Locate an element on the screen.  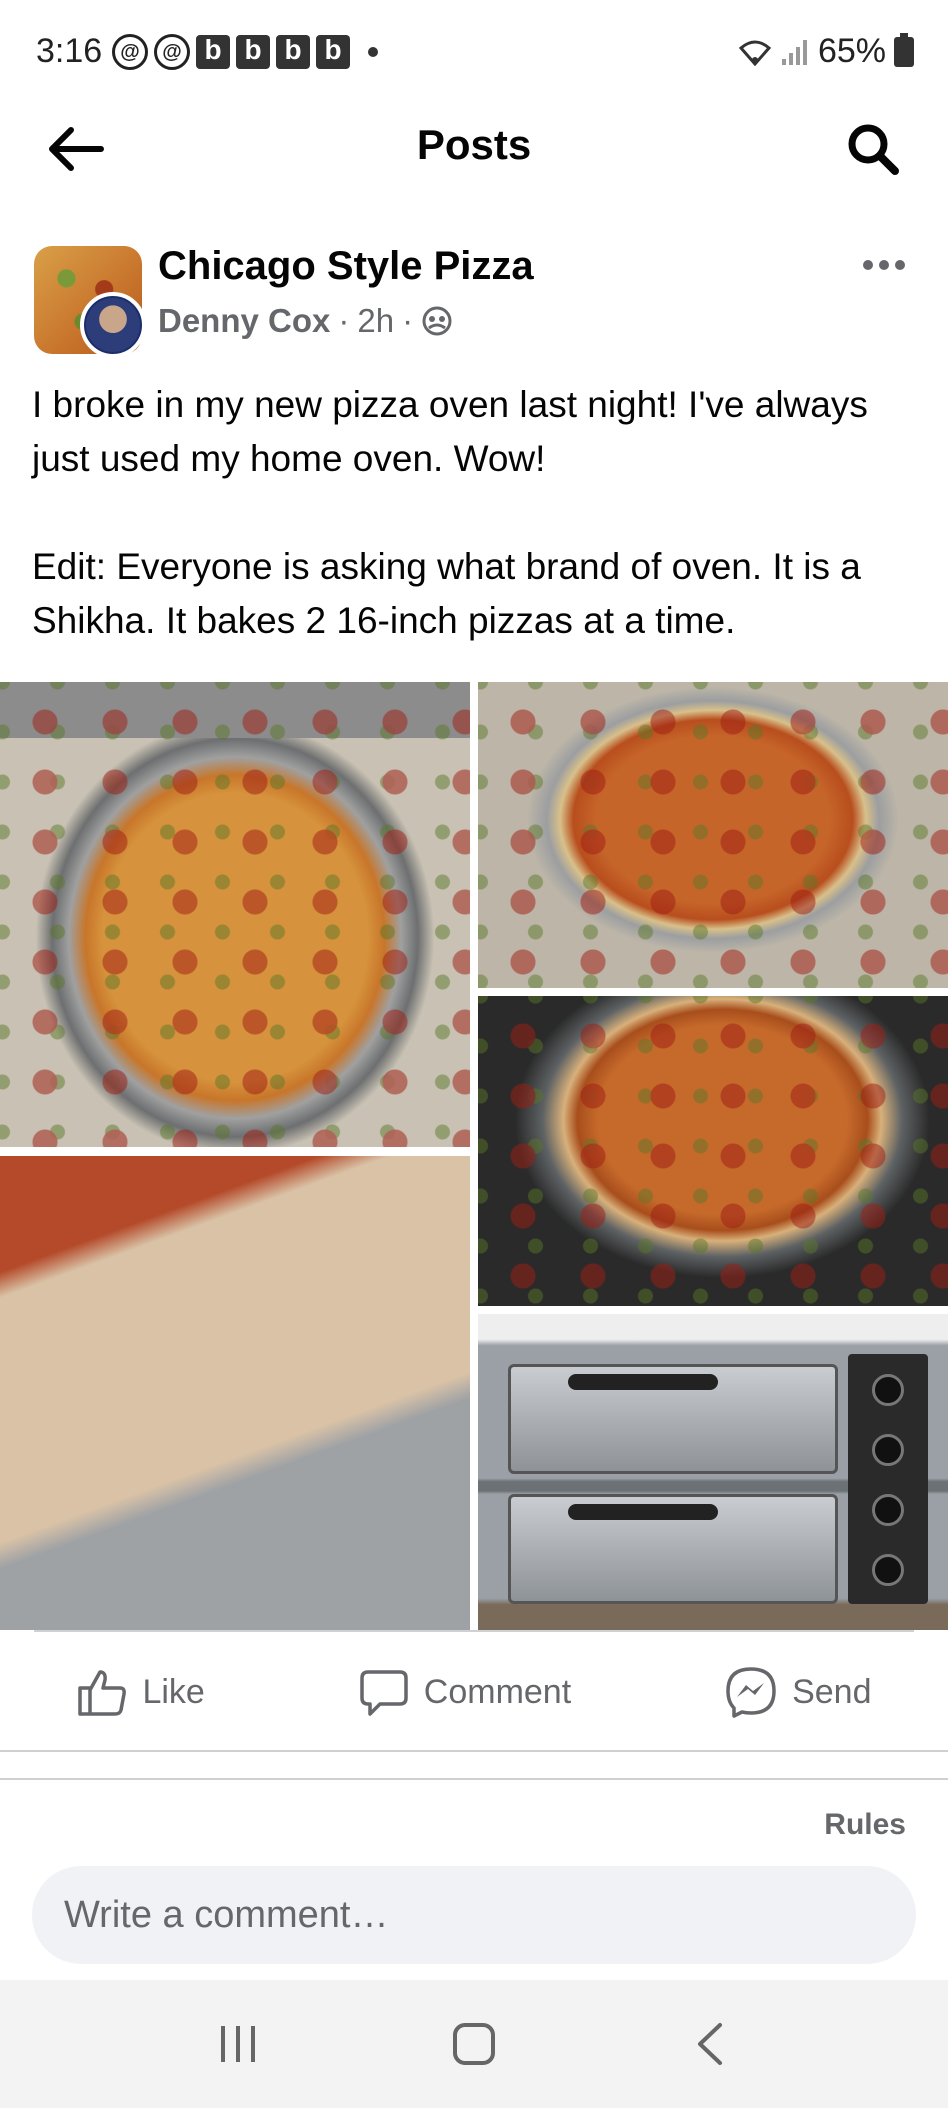
signal-icon is located at coordinates (794, 52).